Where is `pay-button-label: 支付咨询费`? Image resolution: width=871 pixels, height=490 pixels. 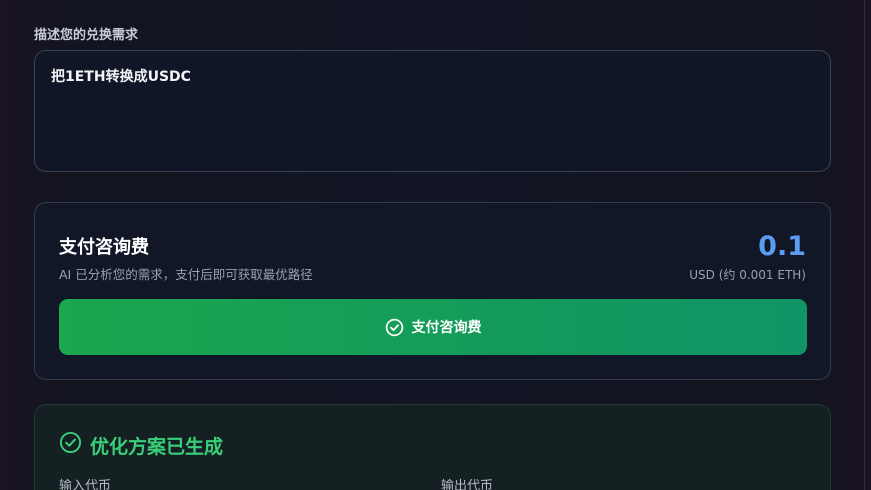 pay-button-label: 支付咨询费 is located at coordinates (446, 327).